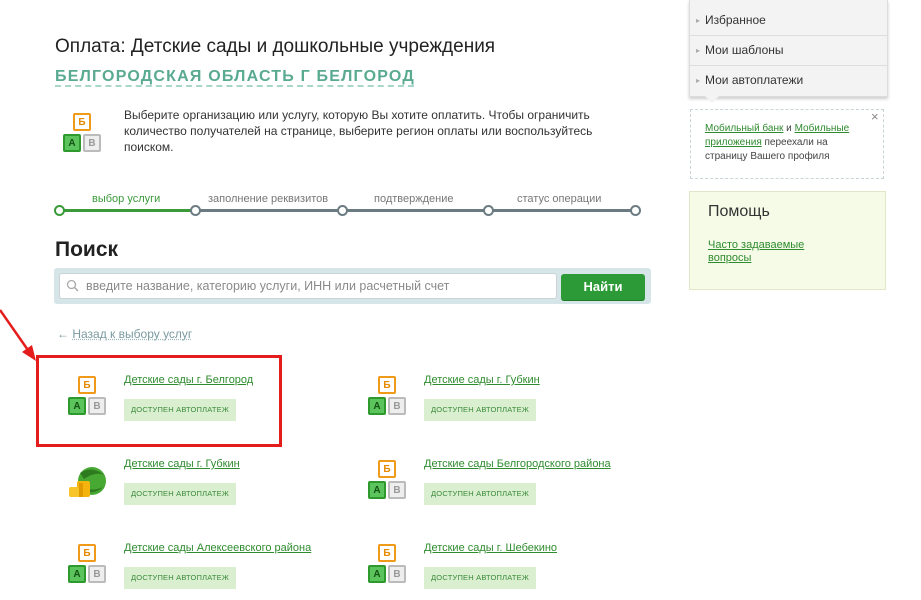  What do you see at coordinates (132, 334) in the screenshot?
I see `back-link-label: Назад к выбору услуг` at bounding box center [132, 334].